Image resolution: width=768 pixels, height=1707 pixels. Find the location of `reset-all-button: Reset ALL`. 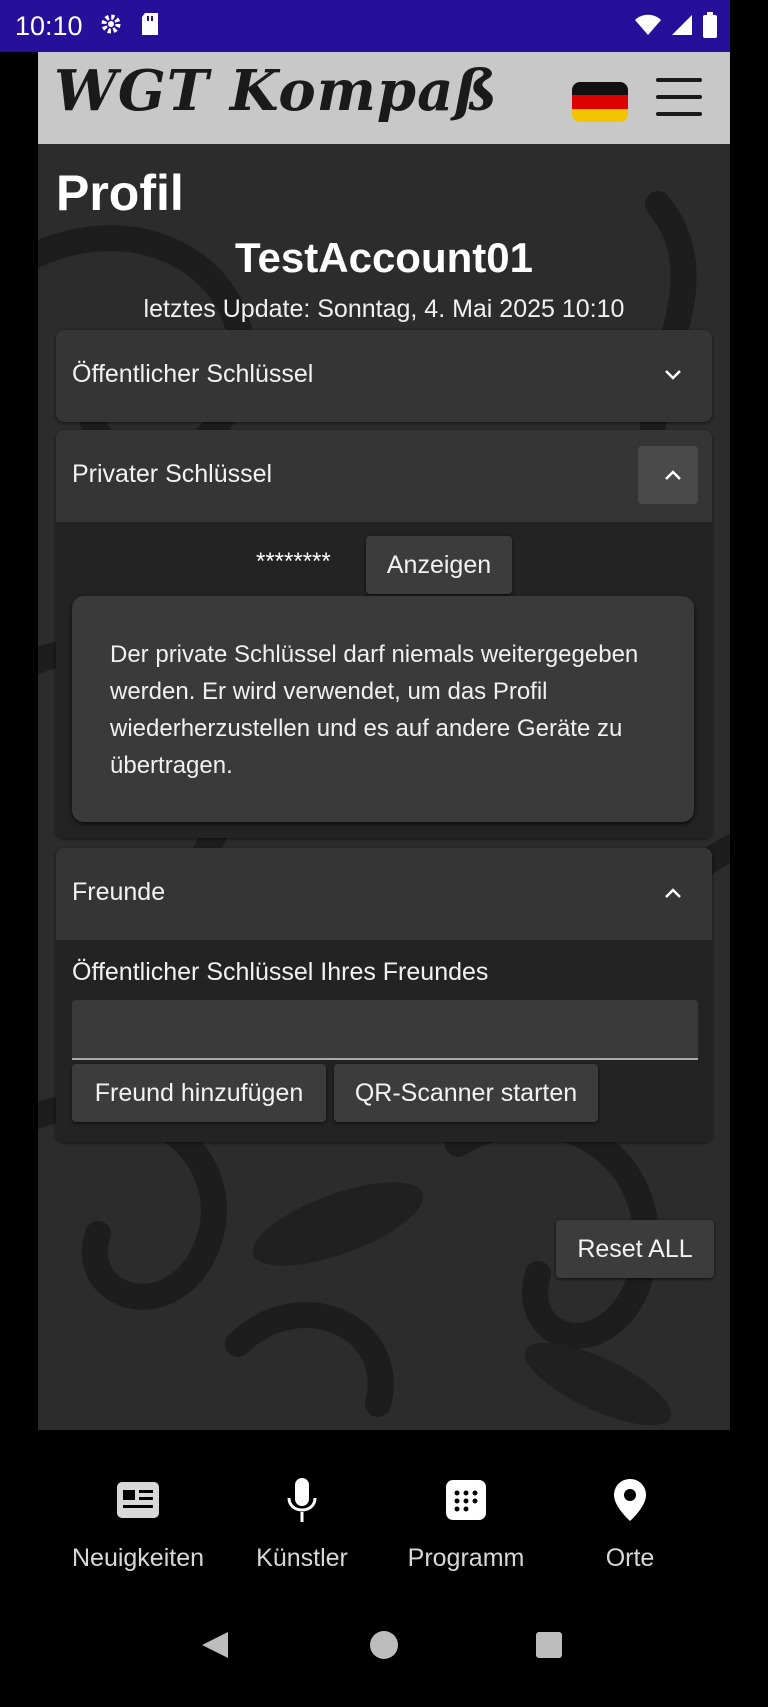

reset-all-button: Reset ALL is located at coordinates (635, 1249).